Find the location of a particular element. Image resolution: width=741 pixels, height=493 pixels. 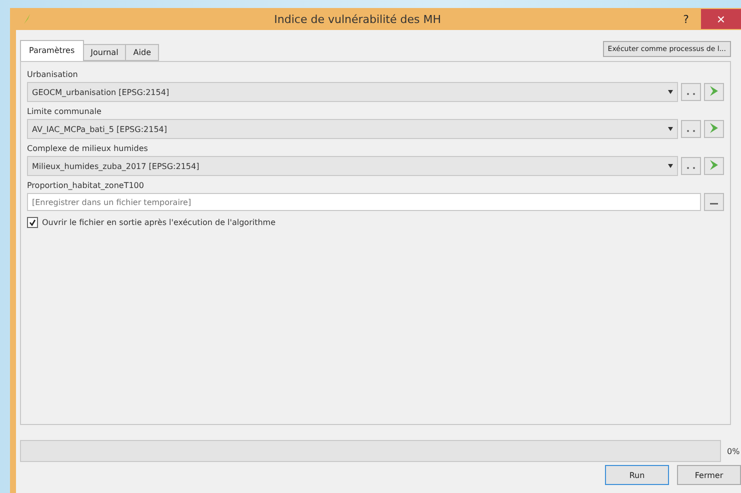

dash-icon is located at coordinates (714, 203).